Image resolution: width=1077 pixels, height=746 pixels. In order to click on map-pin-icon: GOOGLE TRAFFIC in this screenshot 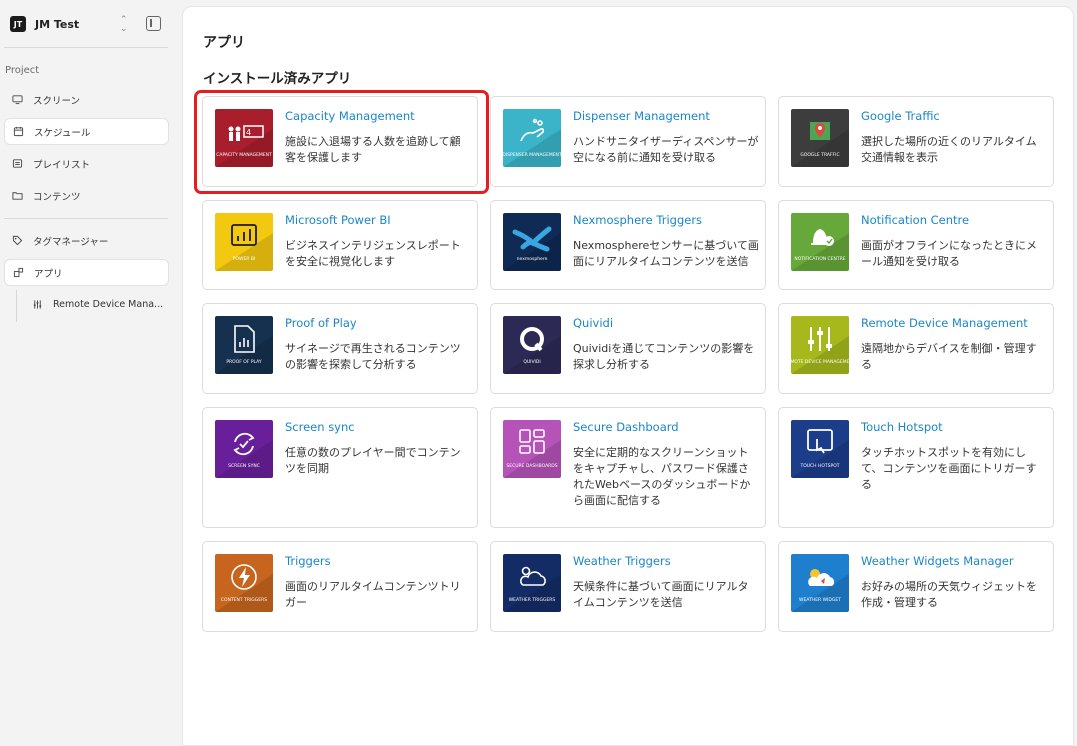, I will do `click(820, 138)`.